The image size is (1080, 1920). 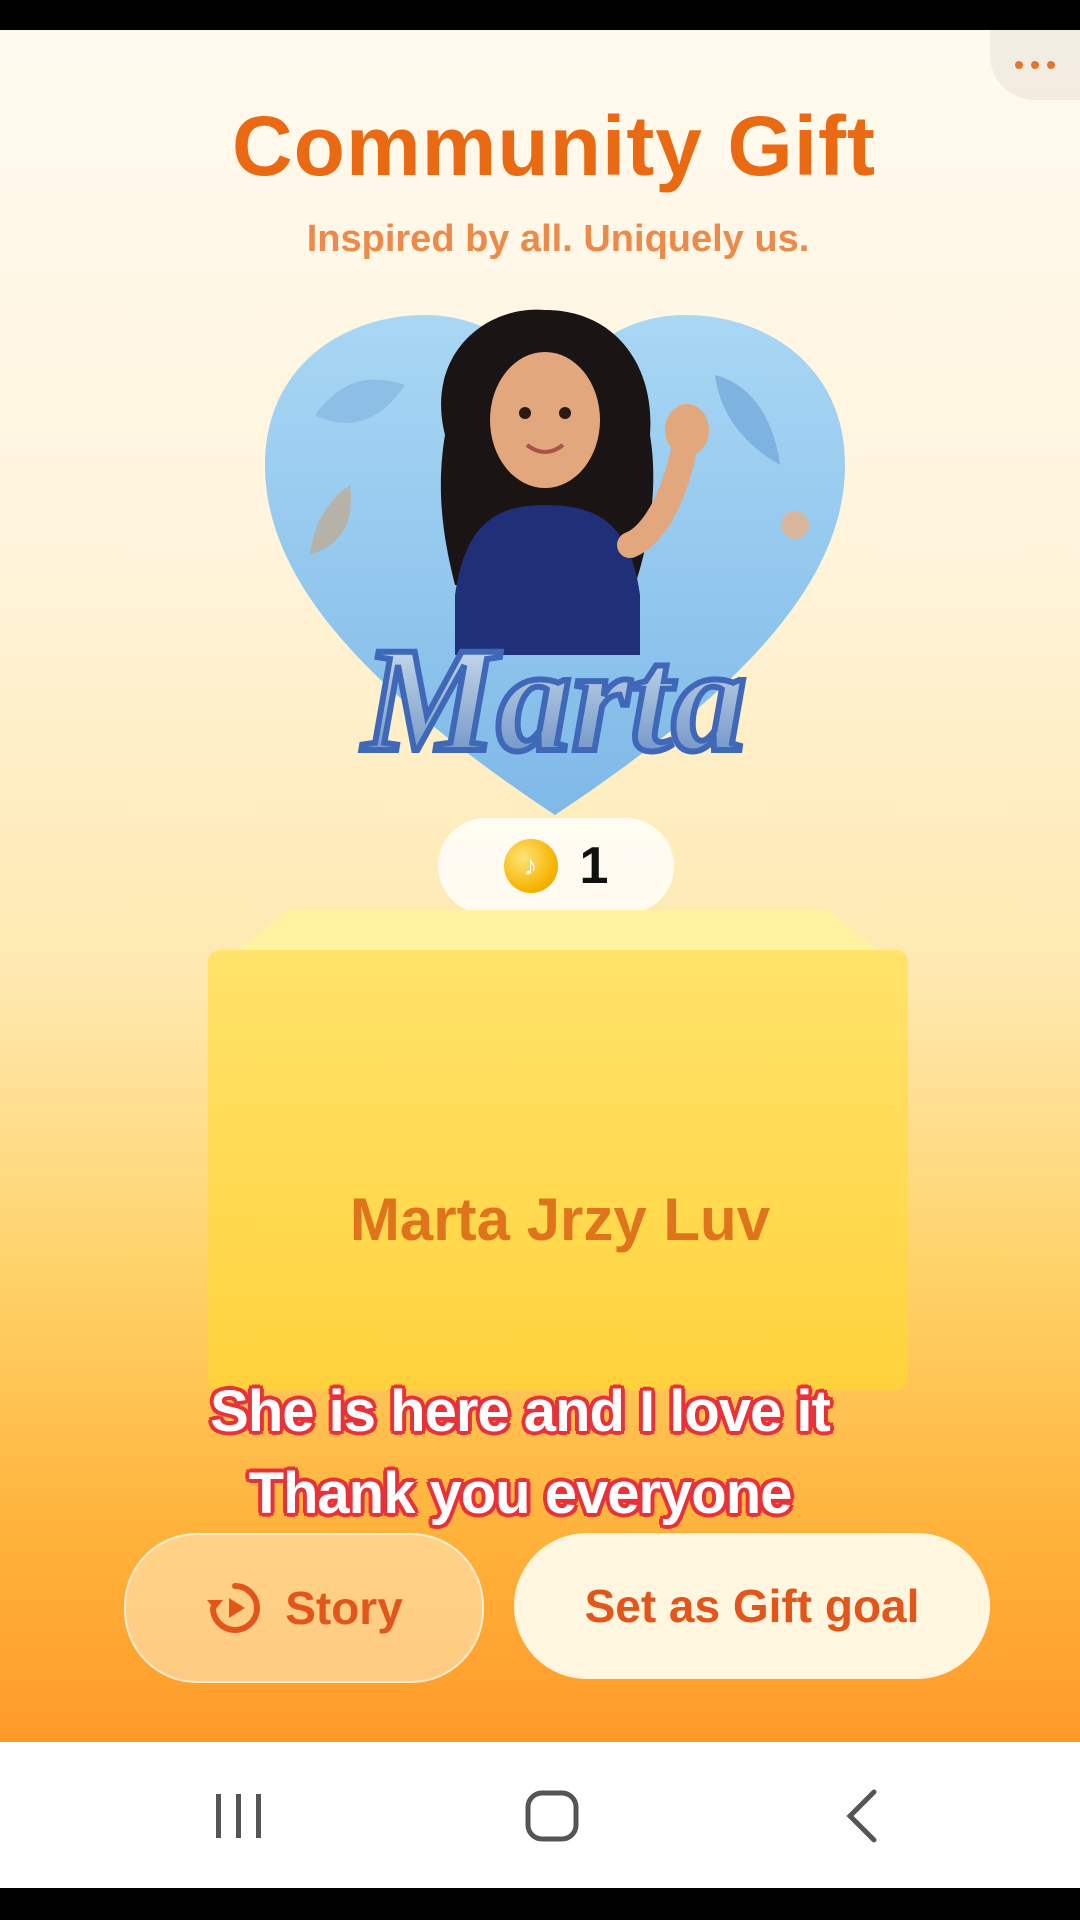 I want to click on page-title: Community Gift, so click(x=554, y=146).